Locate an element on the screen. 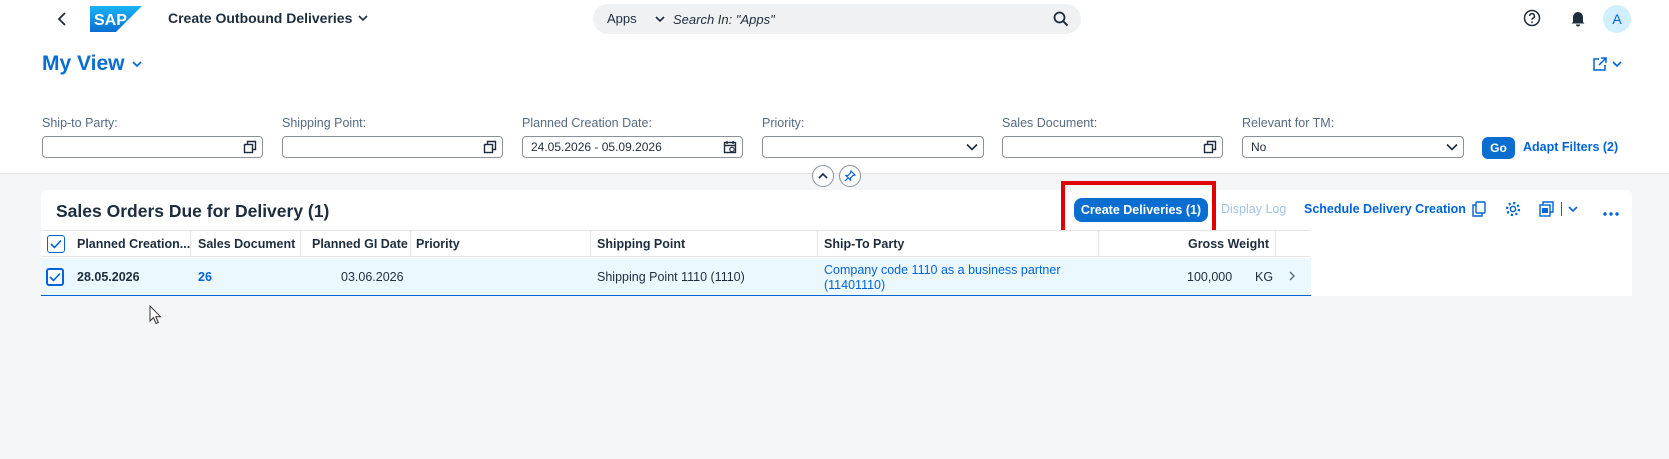  pin-icon is located at coordinates (850, 176).